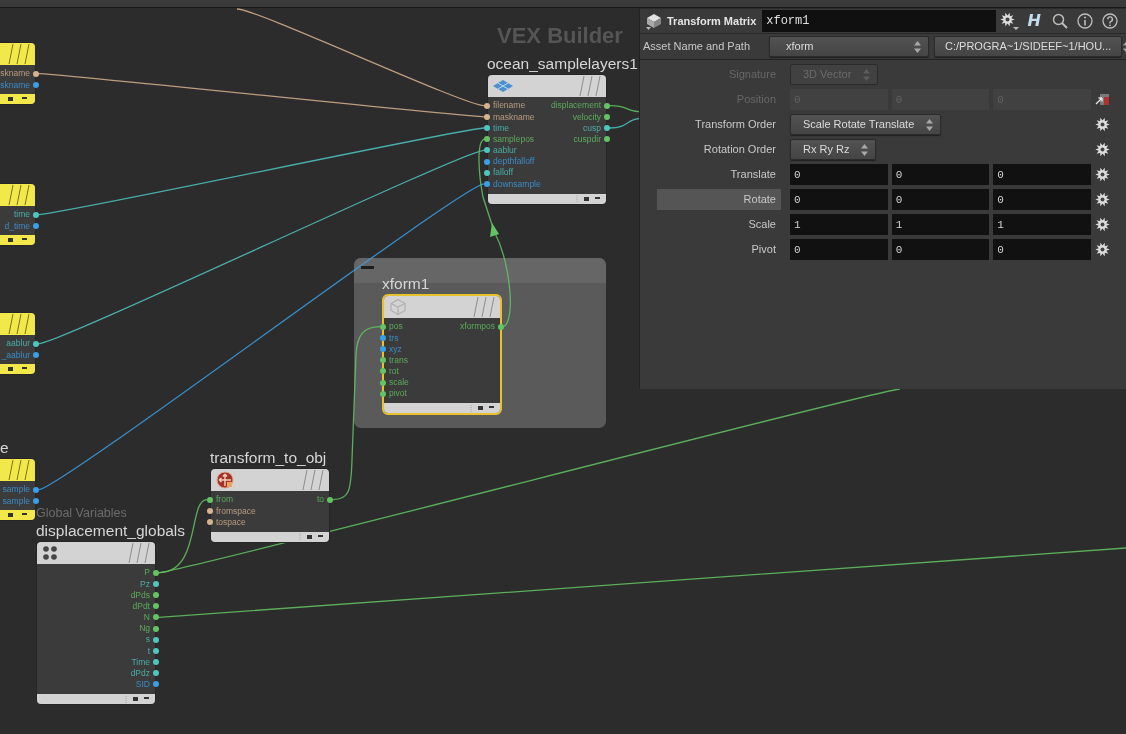 Image resolution: width=1126 pixels, height=734 pixels. I want to click on vop-node: filename maskname time samplepos aablur depthfalloff falloff downsample displacement velocity cusp cuspdir, so click(547, 139).